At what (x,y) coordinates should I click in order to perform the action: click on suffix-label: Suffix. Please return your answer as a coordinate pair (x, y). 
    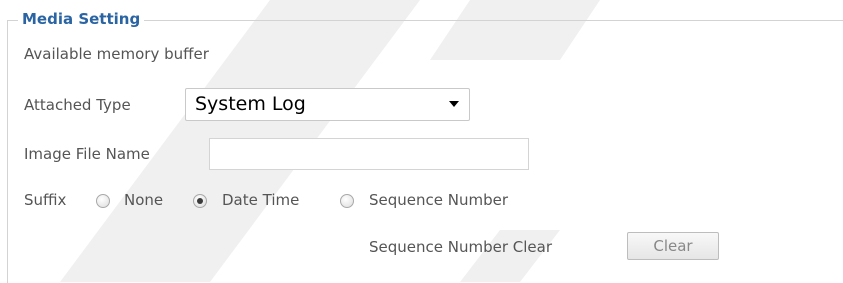
    Looking at the image, I should click on (45, 200).